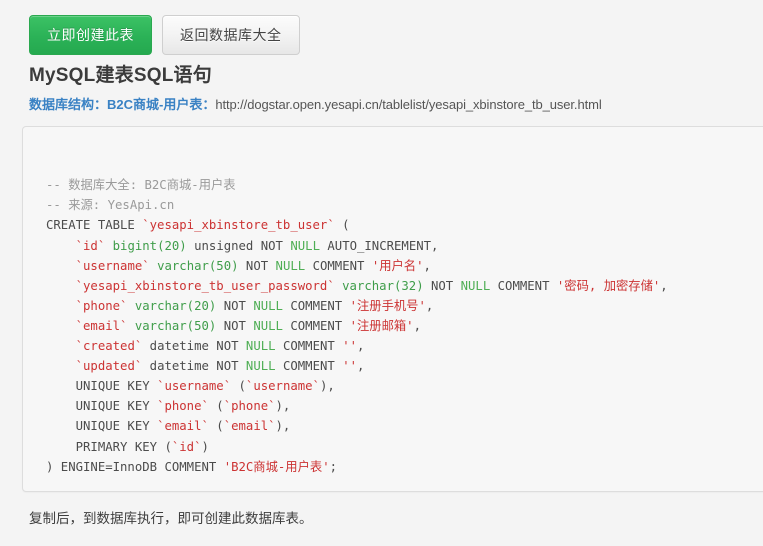 The width and height of the screenshot is (763, 546). Describe the element at coordinates (109, 346) in the screenshot. I see `code-token: `created`` at that location.